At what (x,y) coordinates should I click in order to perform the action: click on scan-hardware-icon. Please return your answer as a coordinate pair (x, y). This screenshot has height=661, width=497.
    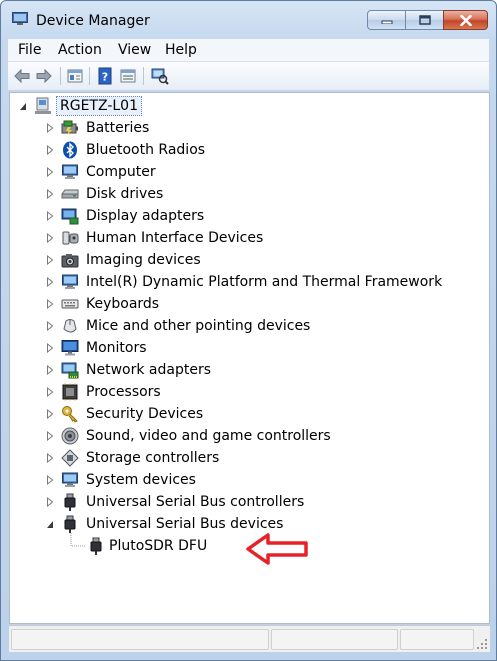
    Looking at the image, I should click on (160, 76).